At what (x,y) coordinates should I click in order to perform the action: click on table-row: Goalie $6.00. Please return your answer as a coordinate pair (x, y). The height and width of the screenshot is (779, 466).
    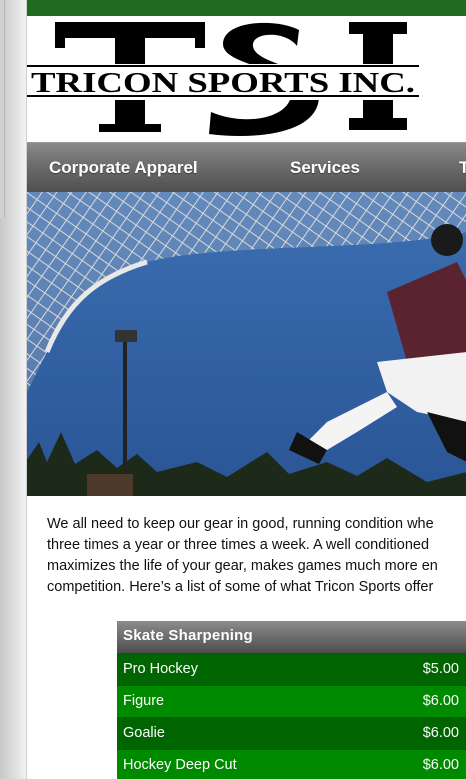
    Looking at the image, I should click on (291, 733).